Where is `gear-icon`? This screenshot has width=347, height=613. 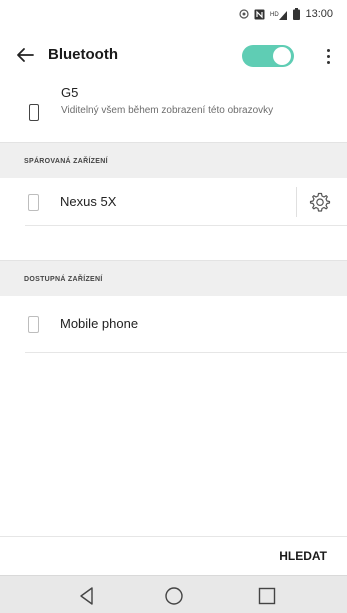 gear-icon is located at coordinates (320, 202).